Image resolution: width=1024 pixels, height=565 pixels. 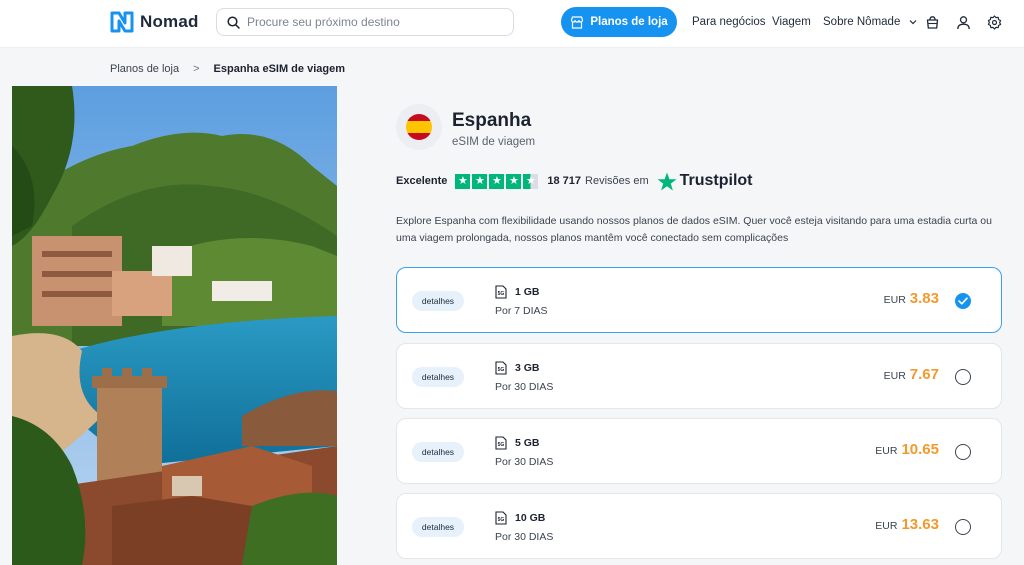 What do you see at coordinates (527, 292) in the screenshot?
I see `plan-data-amount: 1 GB` at bounding box center [527, 292].